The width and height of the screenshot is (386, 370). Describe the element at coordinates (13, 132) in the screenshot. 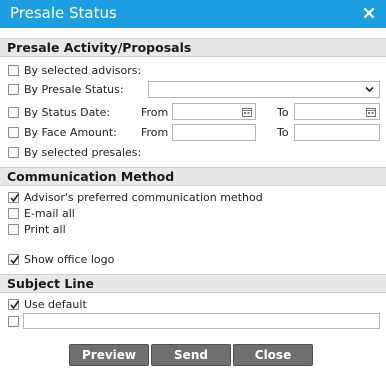

I see `by-face-amount-checkbox` at that location.